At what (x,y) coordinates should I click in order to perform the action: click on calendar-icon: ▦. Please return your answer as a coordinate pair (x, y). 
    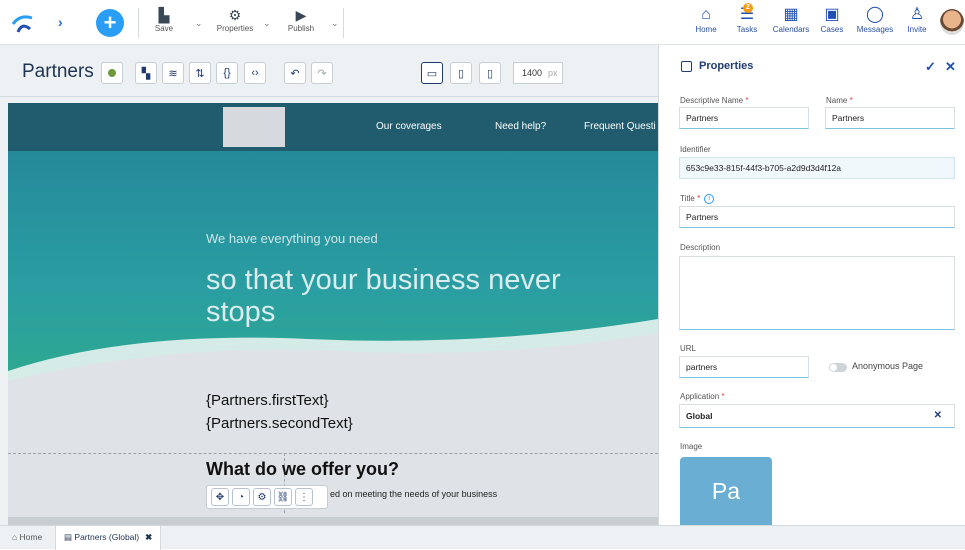
    Looking at the image, I should click on (791, 14).